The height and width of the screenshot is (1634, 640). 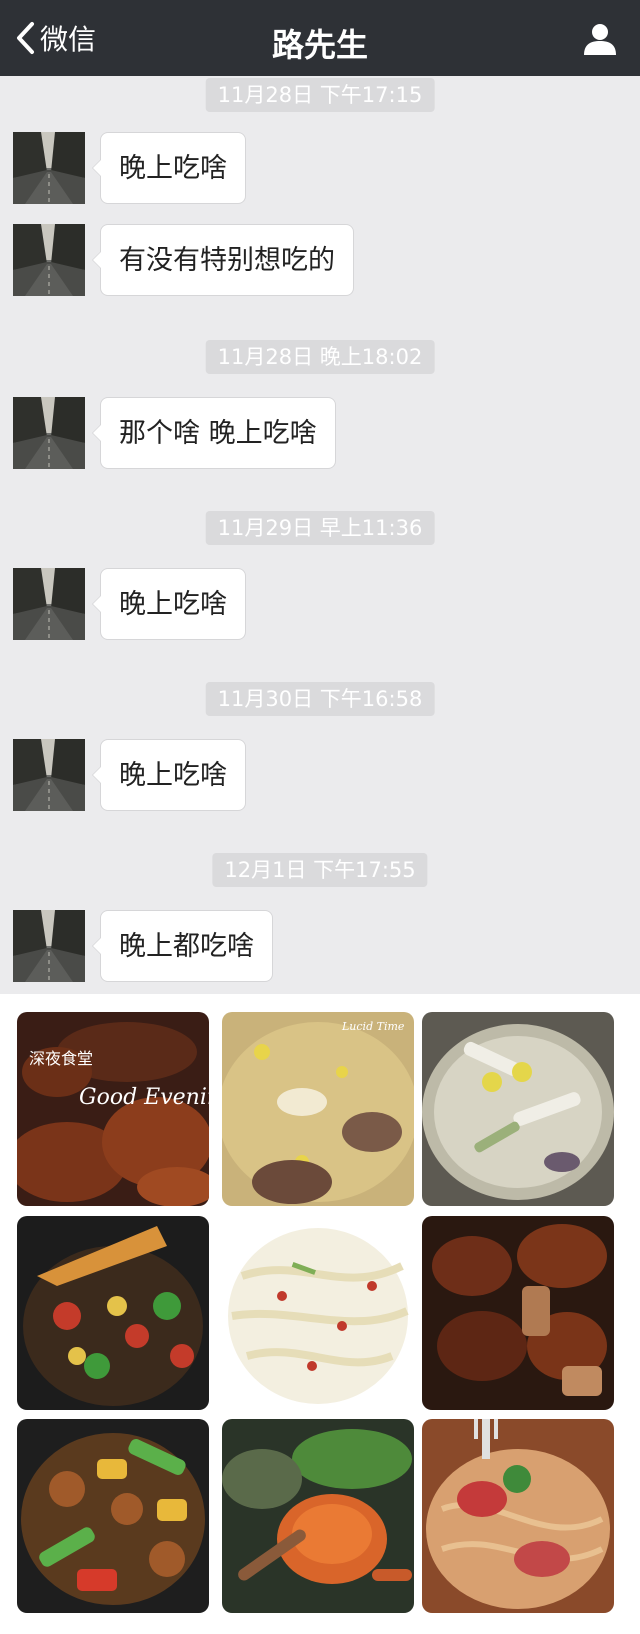 I want to click on navbar: 微信 路先生, so click(x=320, y=38).